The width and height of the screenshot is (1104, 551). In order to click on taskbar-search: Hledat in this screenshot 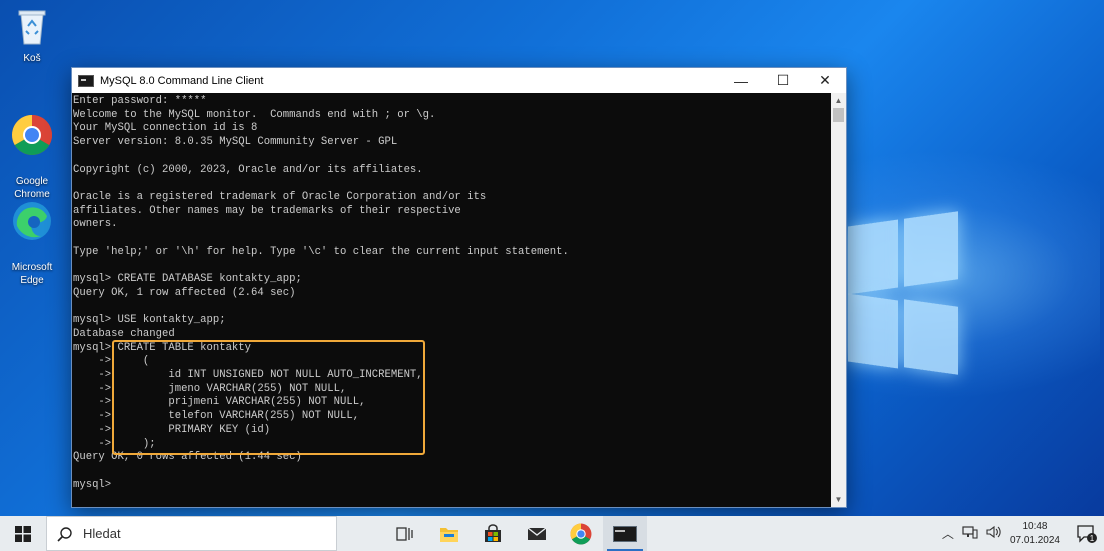, I will do `click(191, 533)`.